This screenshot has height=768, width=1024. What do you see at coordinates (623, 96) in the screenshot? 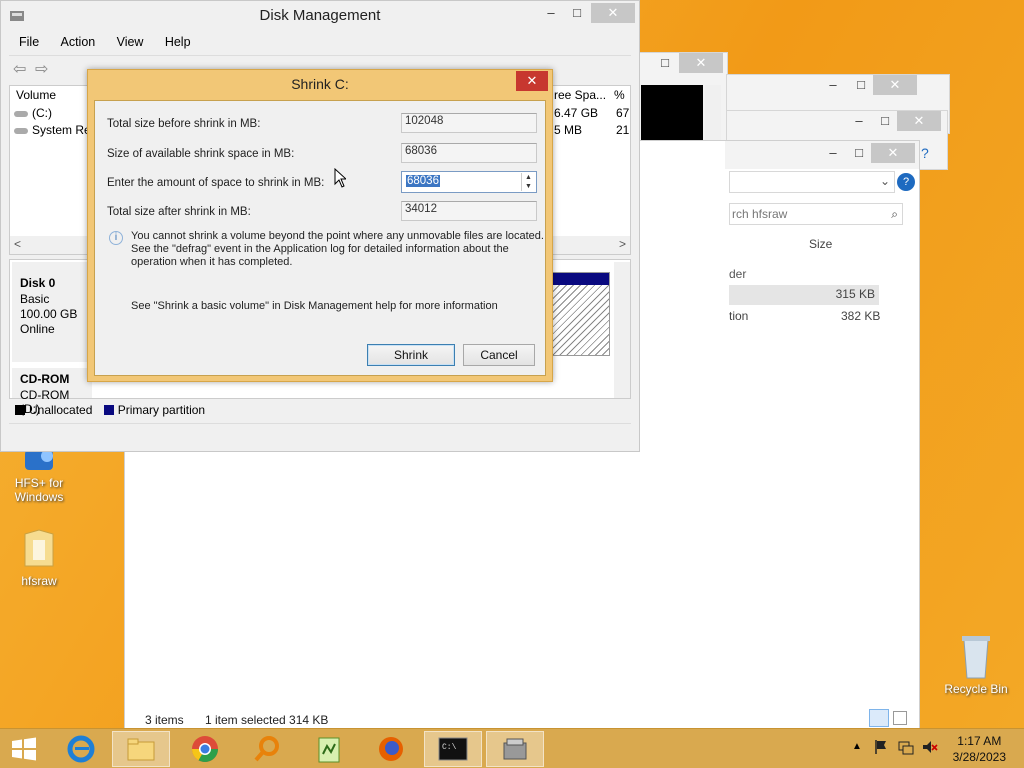
I see `column-header-percent: % F` at bounding box center [623, 96].